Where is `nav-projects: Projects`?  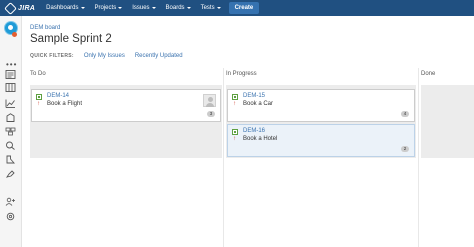
nav-projects: Projects is located at coordinates (109, 8).